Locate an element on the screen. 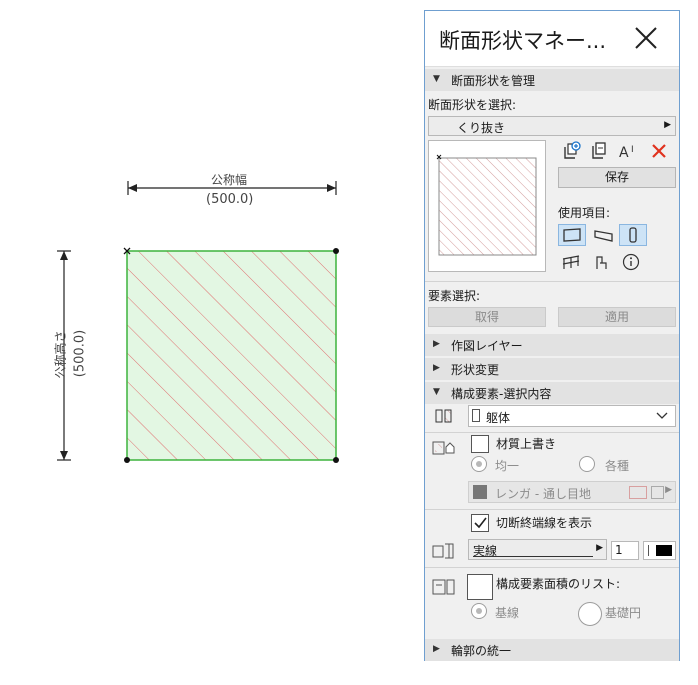 This screenshot has width=698, height=685. component-area-label: 構成要素面積のリスト: is located at coordinates (558, 584).